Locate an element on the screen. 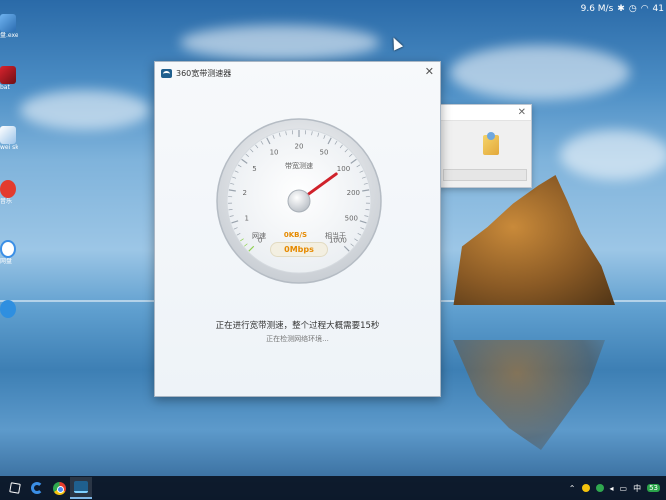  cloud-icon is located at coordinates (8, 309).